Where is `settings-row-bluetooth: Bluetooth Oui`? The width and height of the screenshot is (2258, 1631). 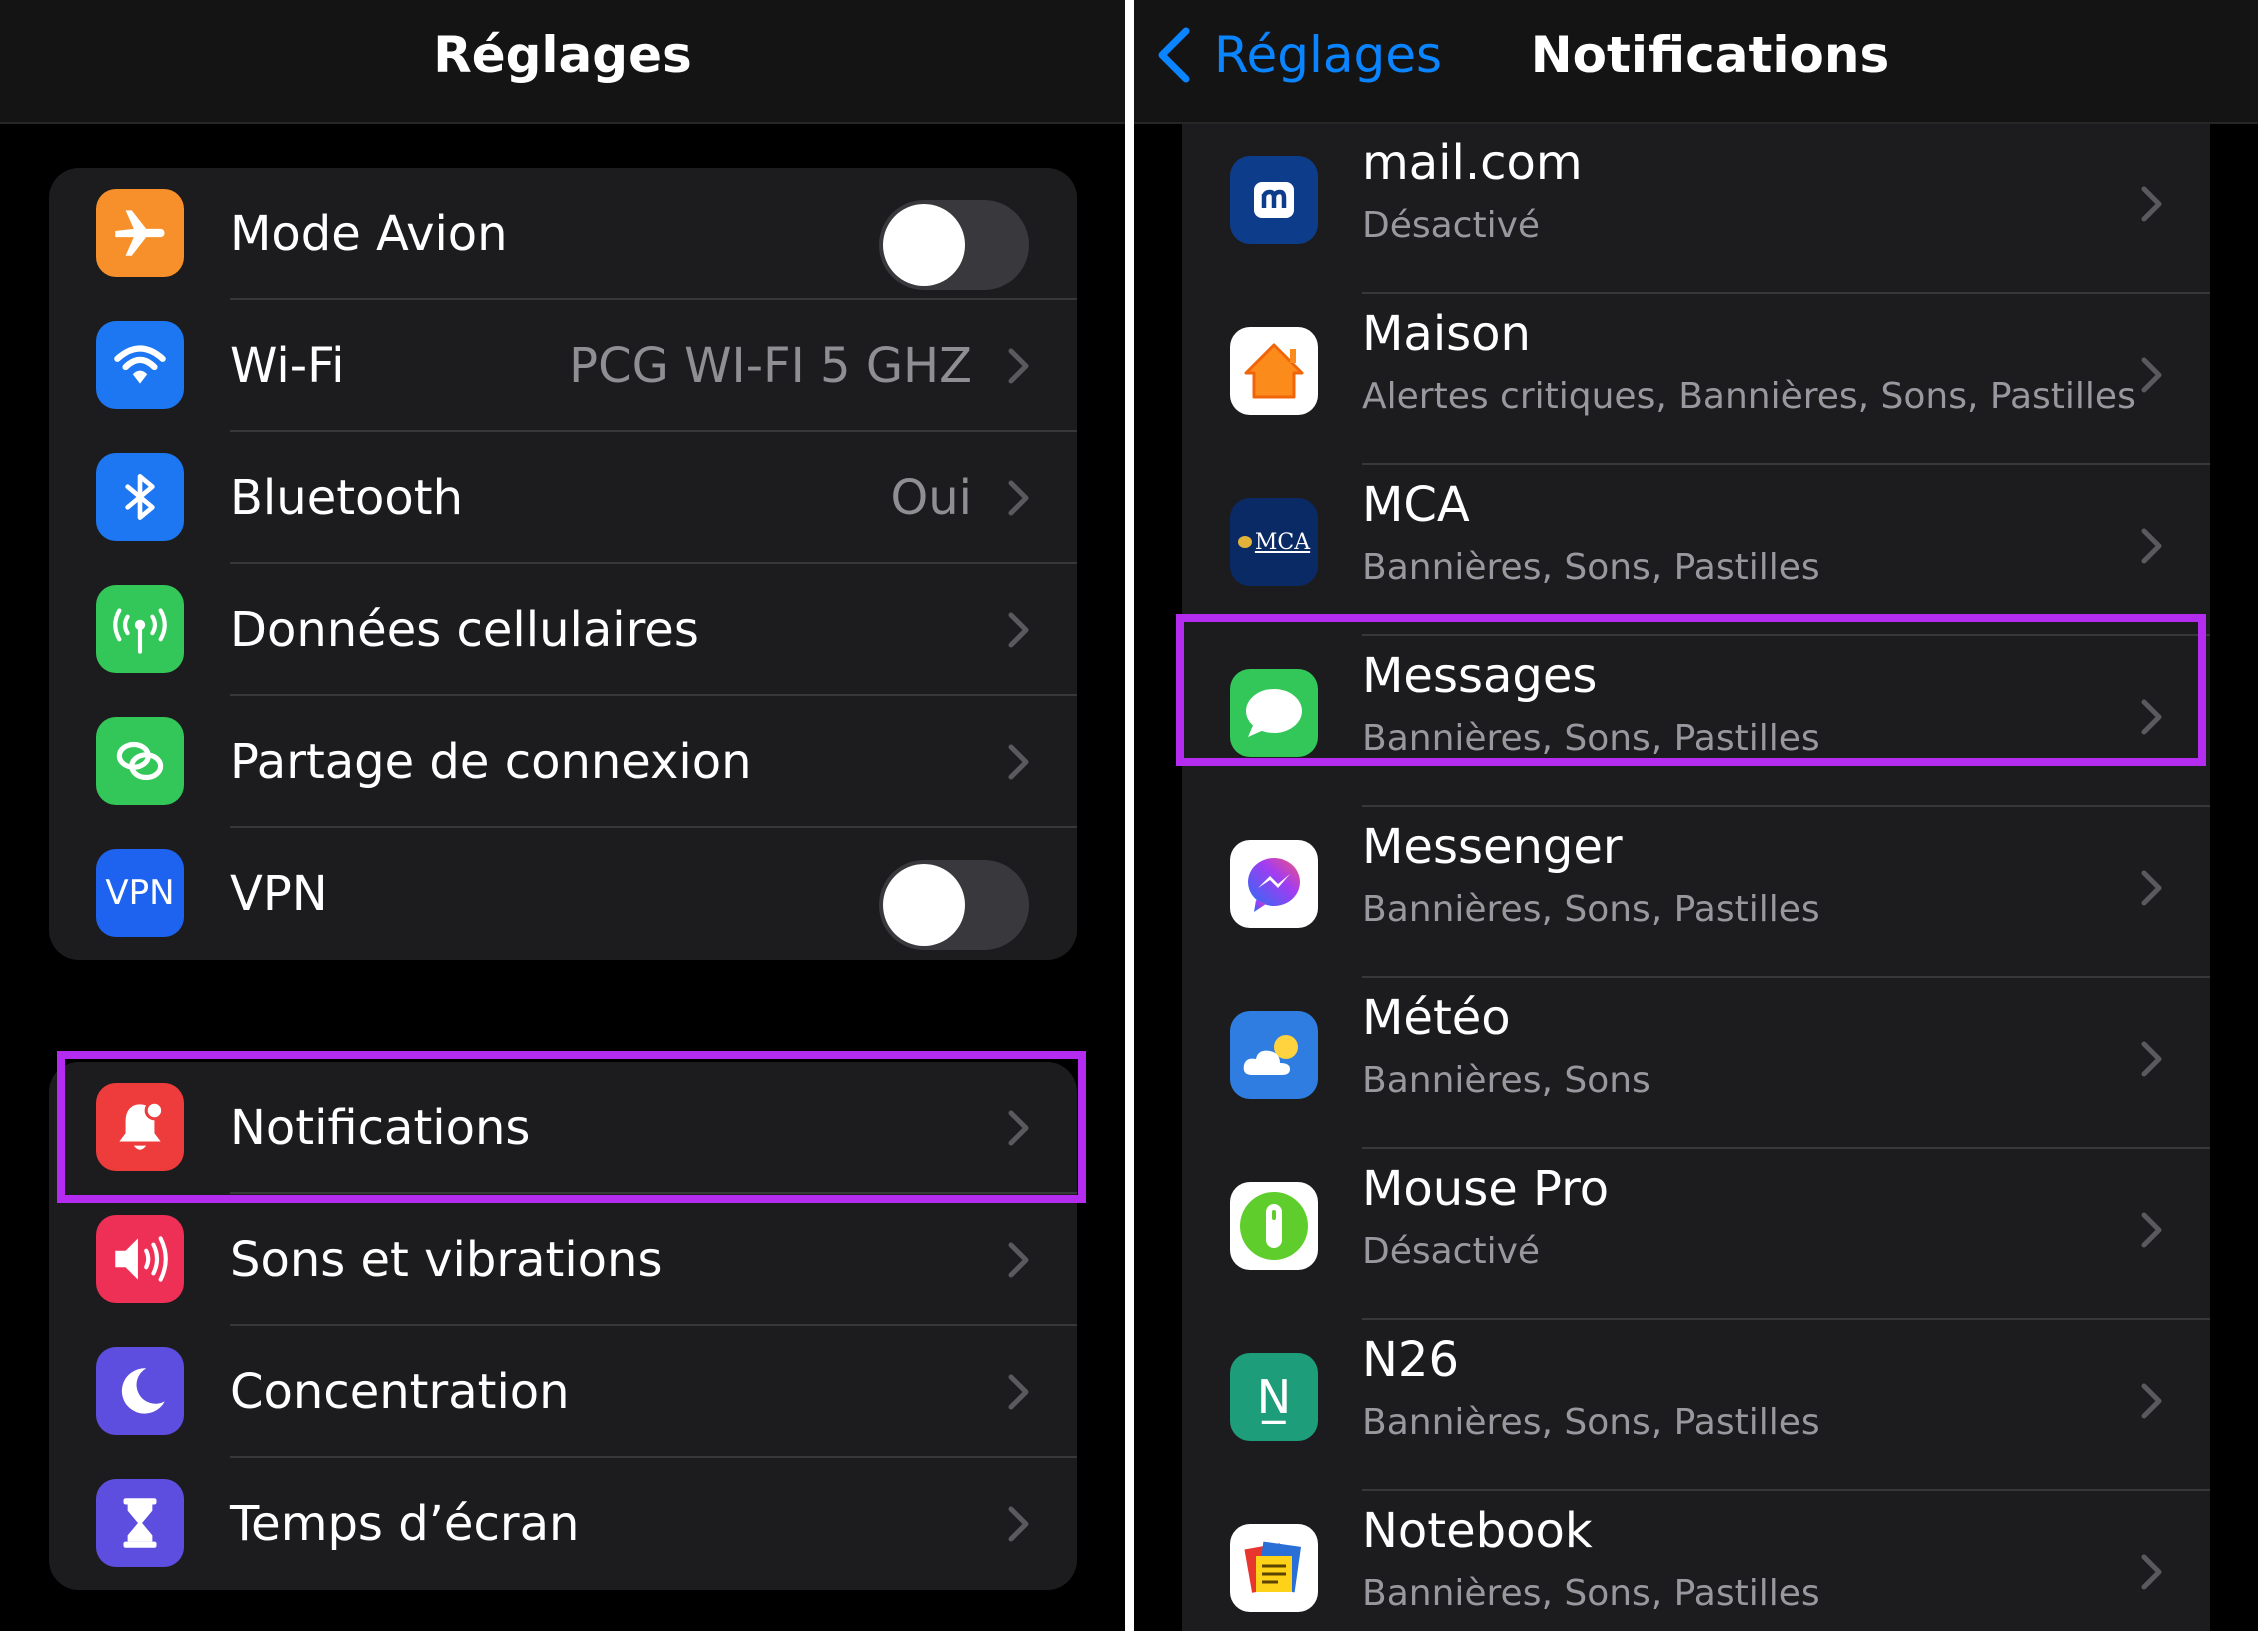
settings-row-bluetooth: Bluetooth Oui is located at coordinates (563, 498).